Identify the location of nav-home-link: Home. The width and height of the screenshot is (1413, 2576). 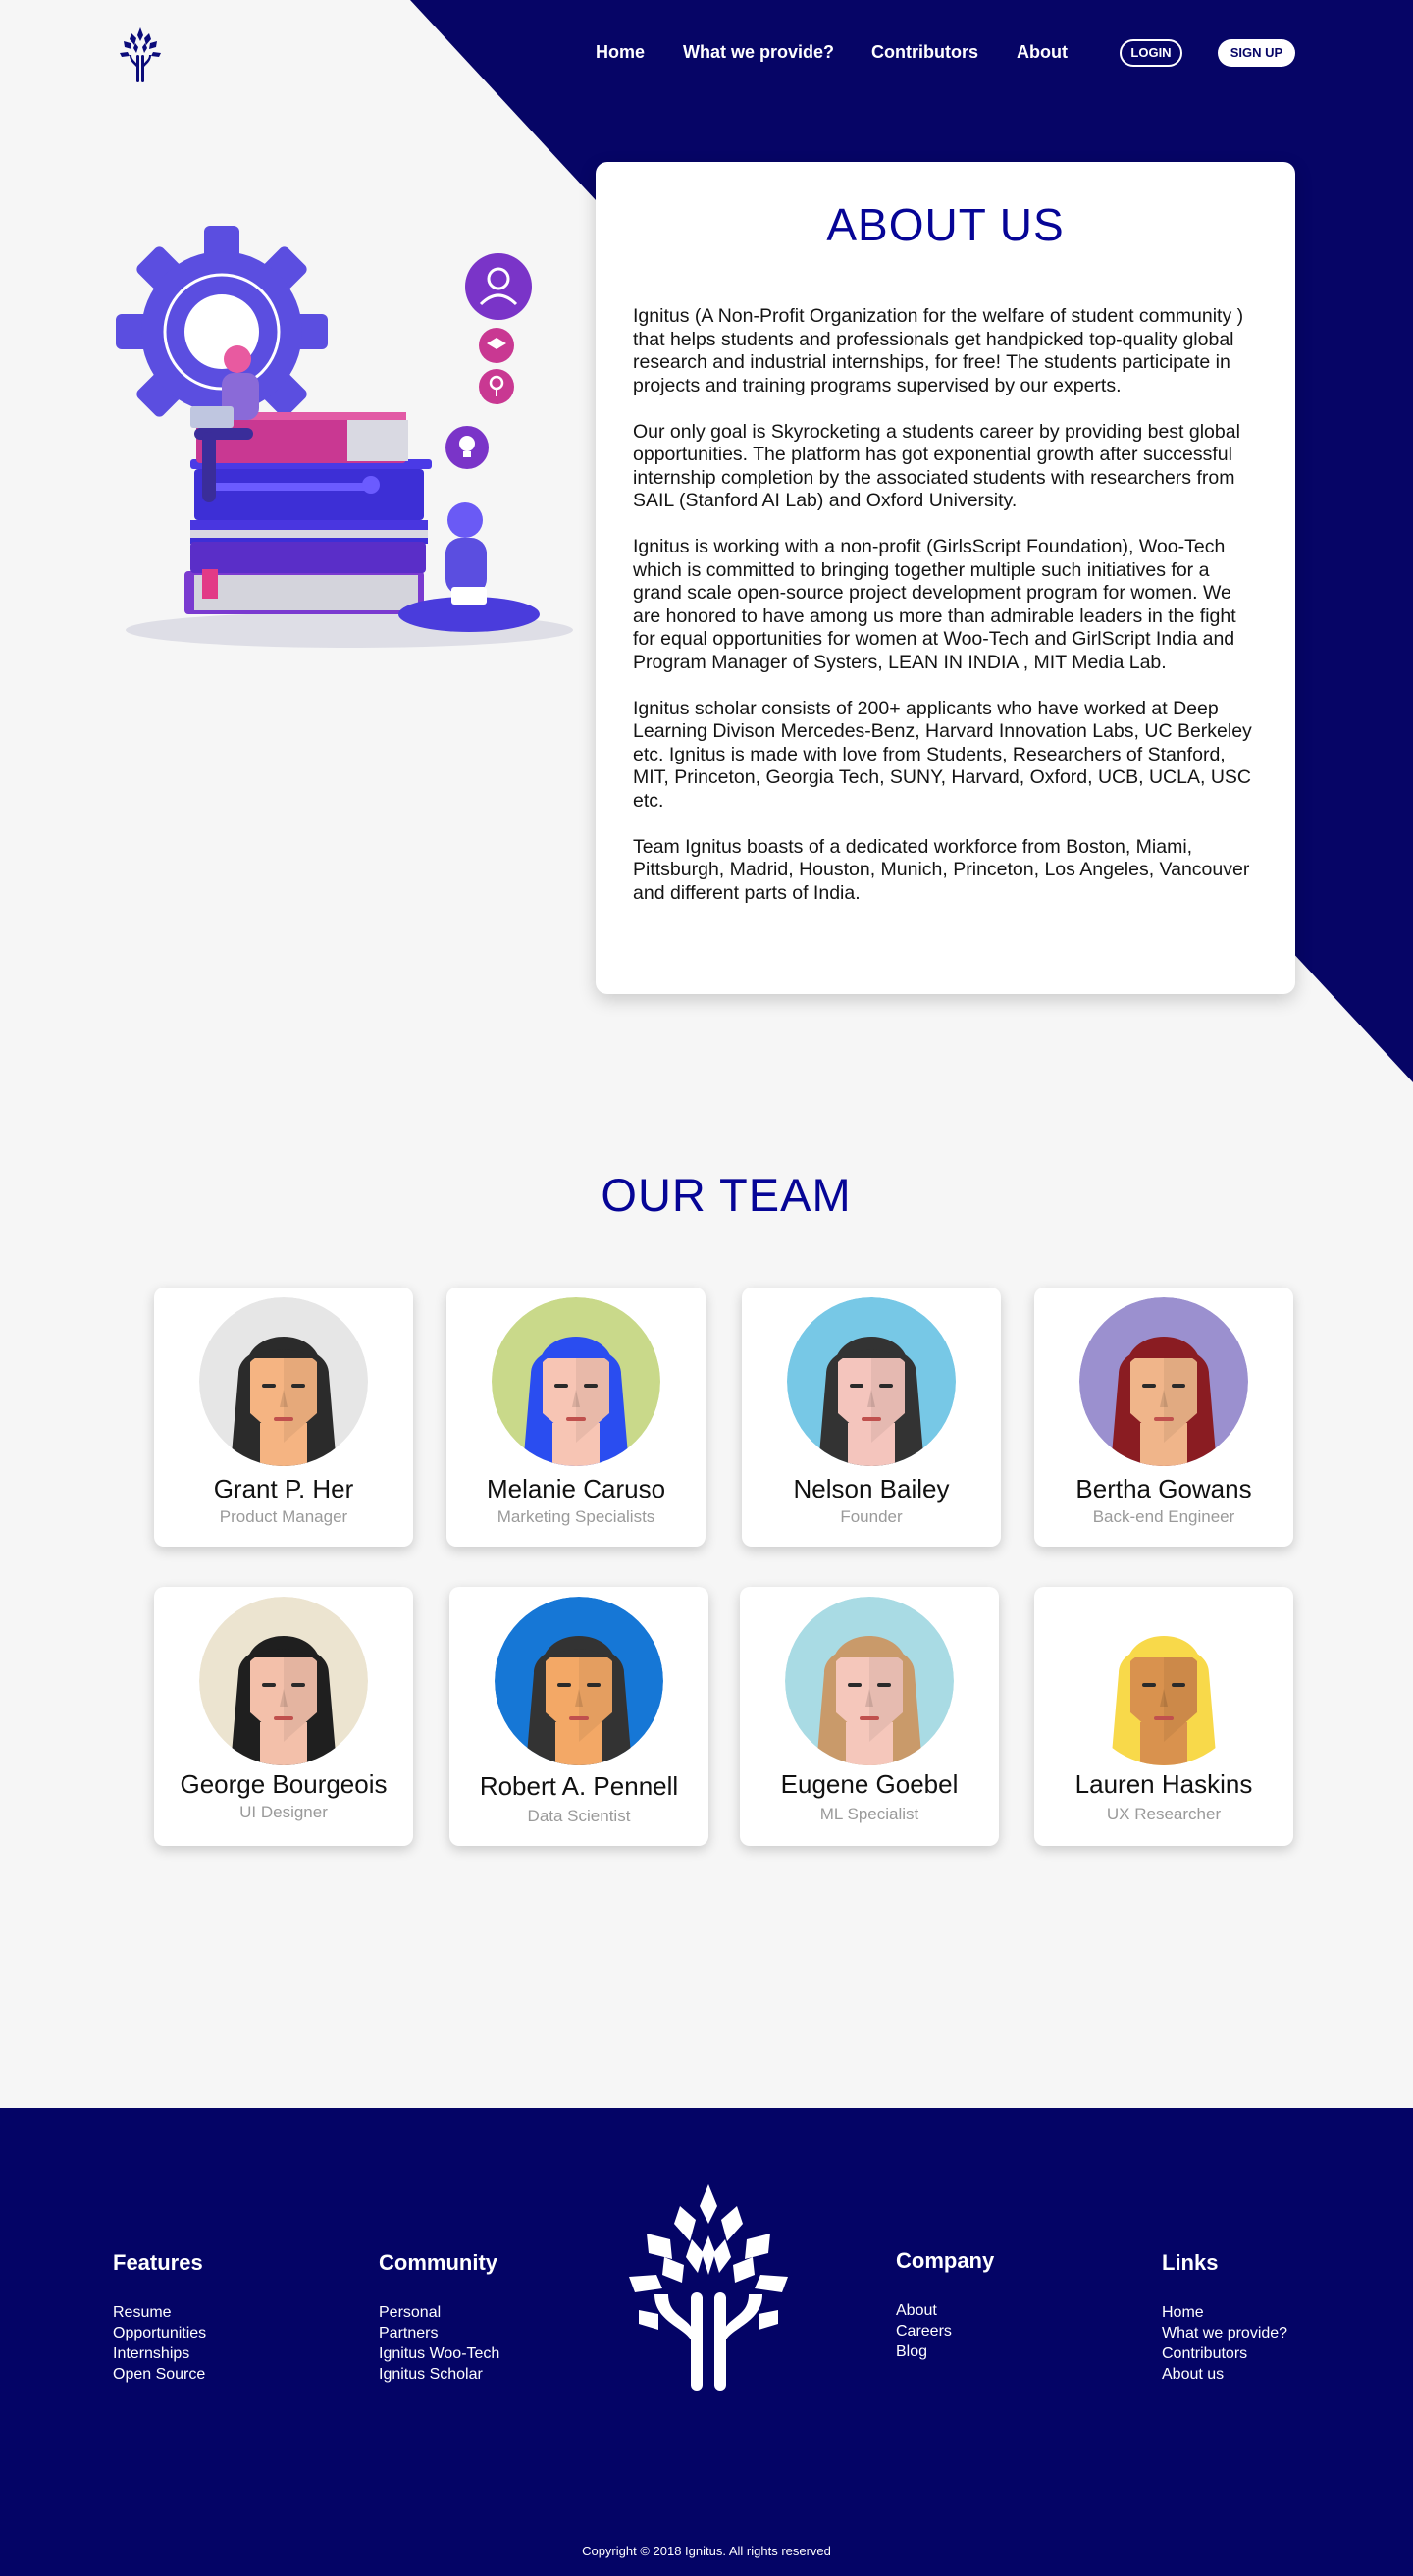
(620, 52).